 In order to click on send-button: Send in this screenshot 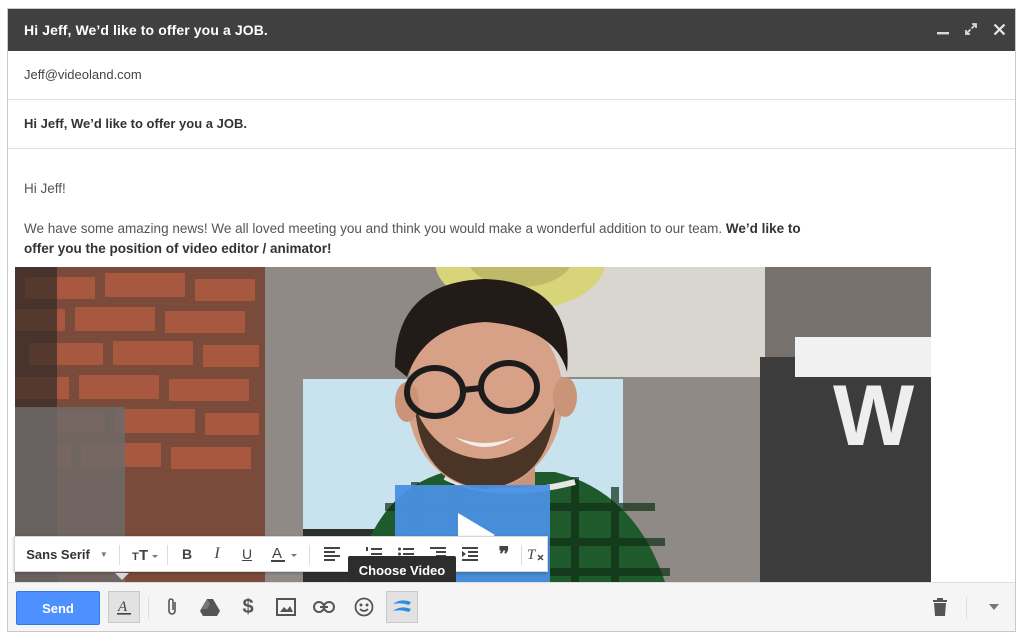, I will do `click(58, 608)`.